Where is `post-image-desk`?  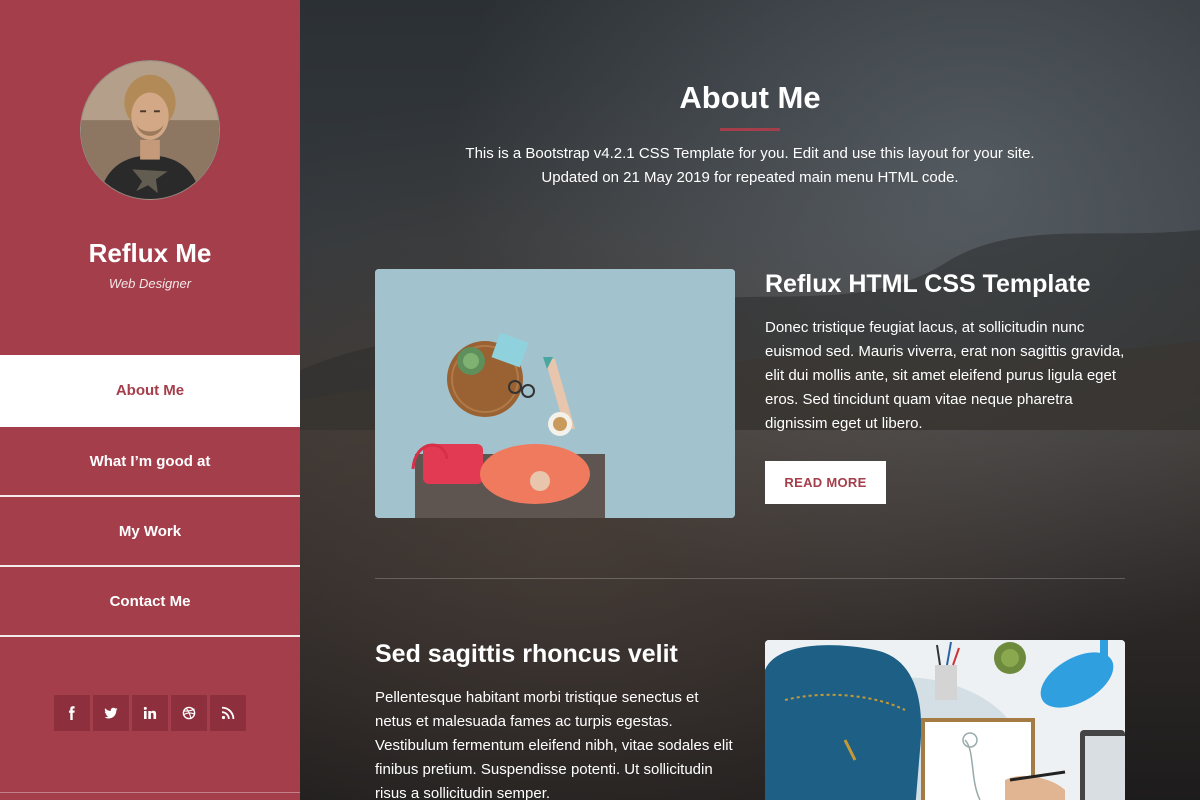 post-image-desk is located at coordinates (945, 720).